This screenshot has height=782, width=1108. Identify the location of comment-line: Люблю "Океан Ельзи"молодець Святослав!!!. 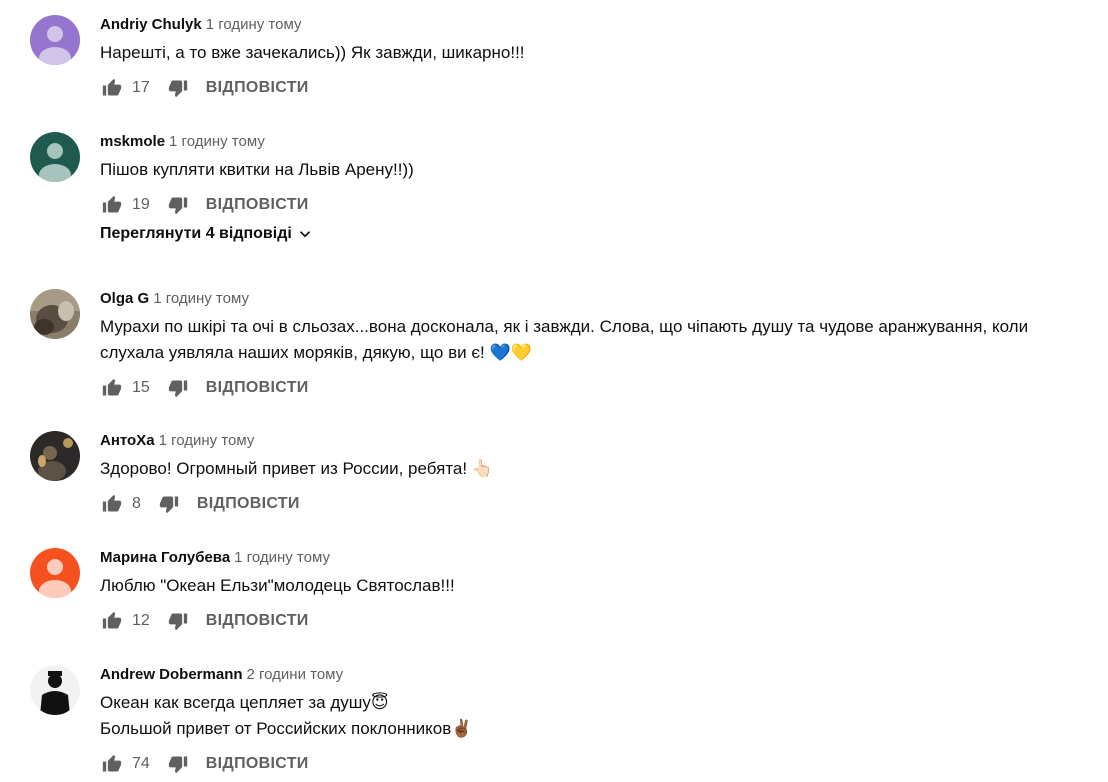
(277, 585).